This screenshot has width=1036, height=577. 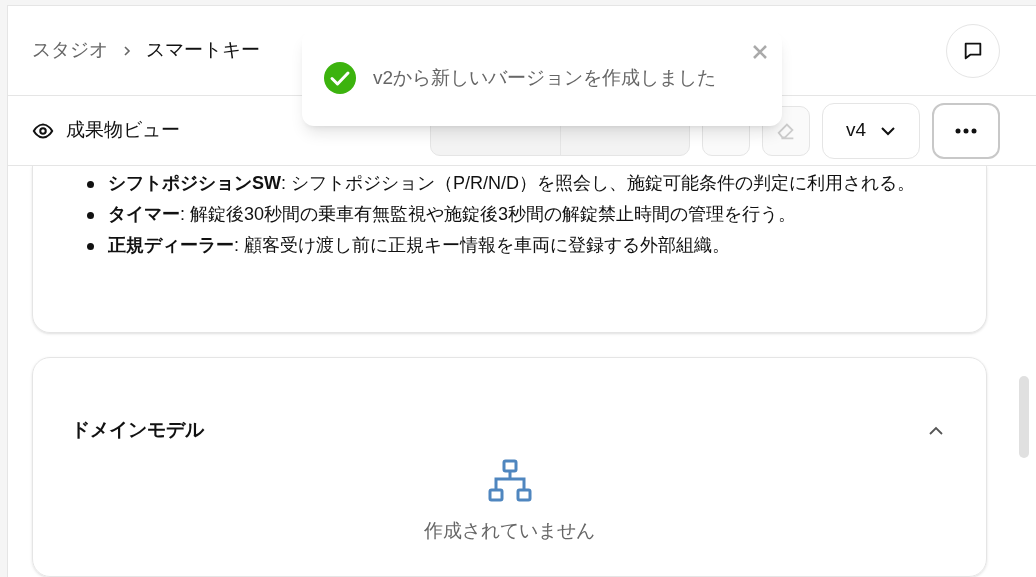 I want to click on chevron-right-icon, so click(x=127, y=50).